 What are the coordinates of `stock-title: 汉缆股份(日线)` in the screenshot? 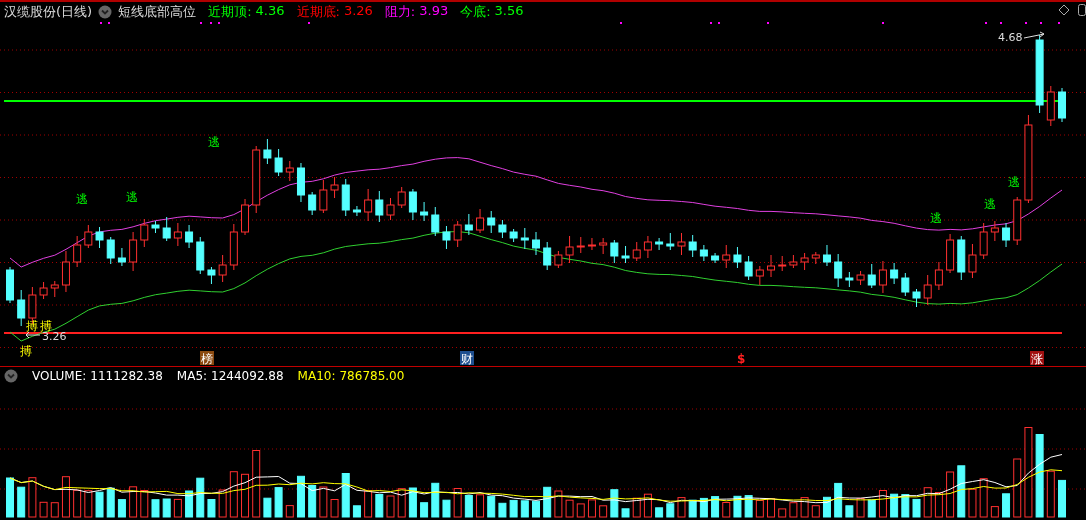 It's located at (48, 12).